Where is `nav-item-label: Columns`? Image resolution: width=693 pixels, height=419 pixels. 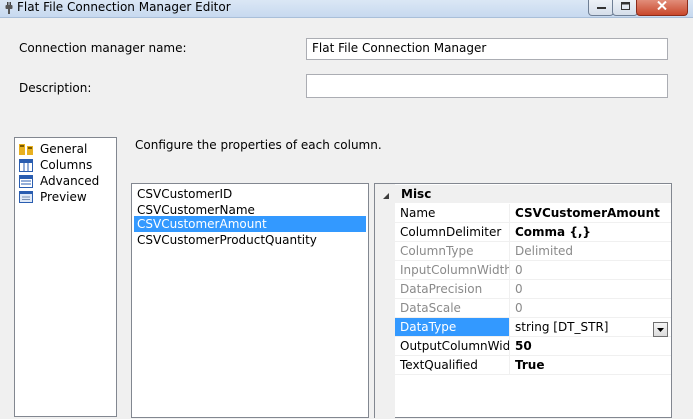
nav-item-label: Columns is located at coordinates (66, 165).